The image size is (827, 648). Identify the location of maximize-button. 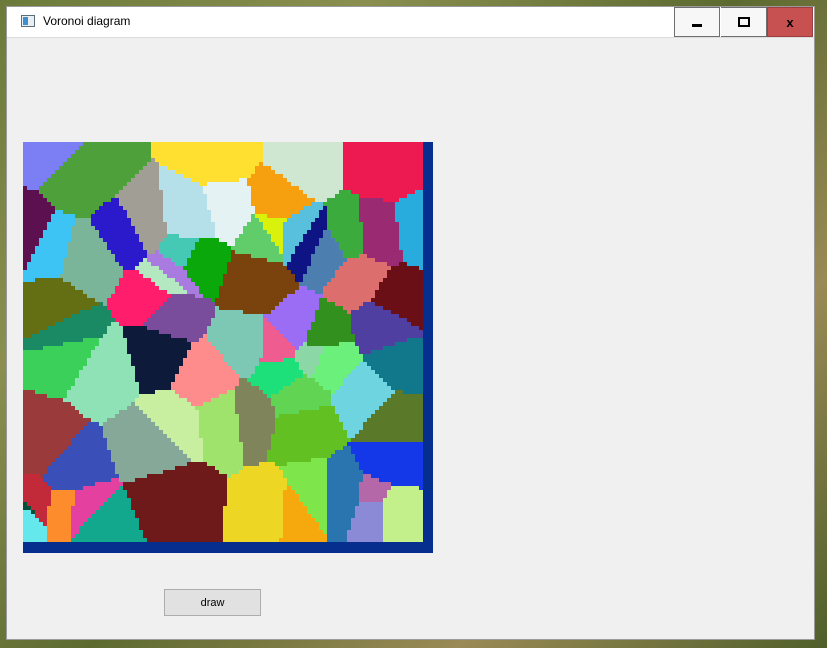
(744, 22).